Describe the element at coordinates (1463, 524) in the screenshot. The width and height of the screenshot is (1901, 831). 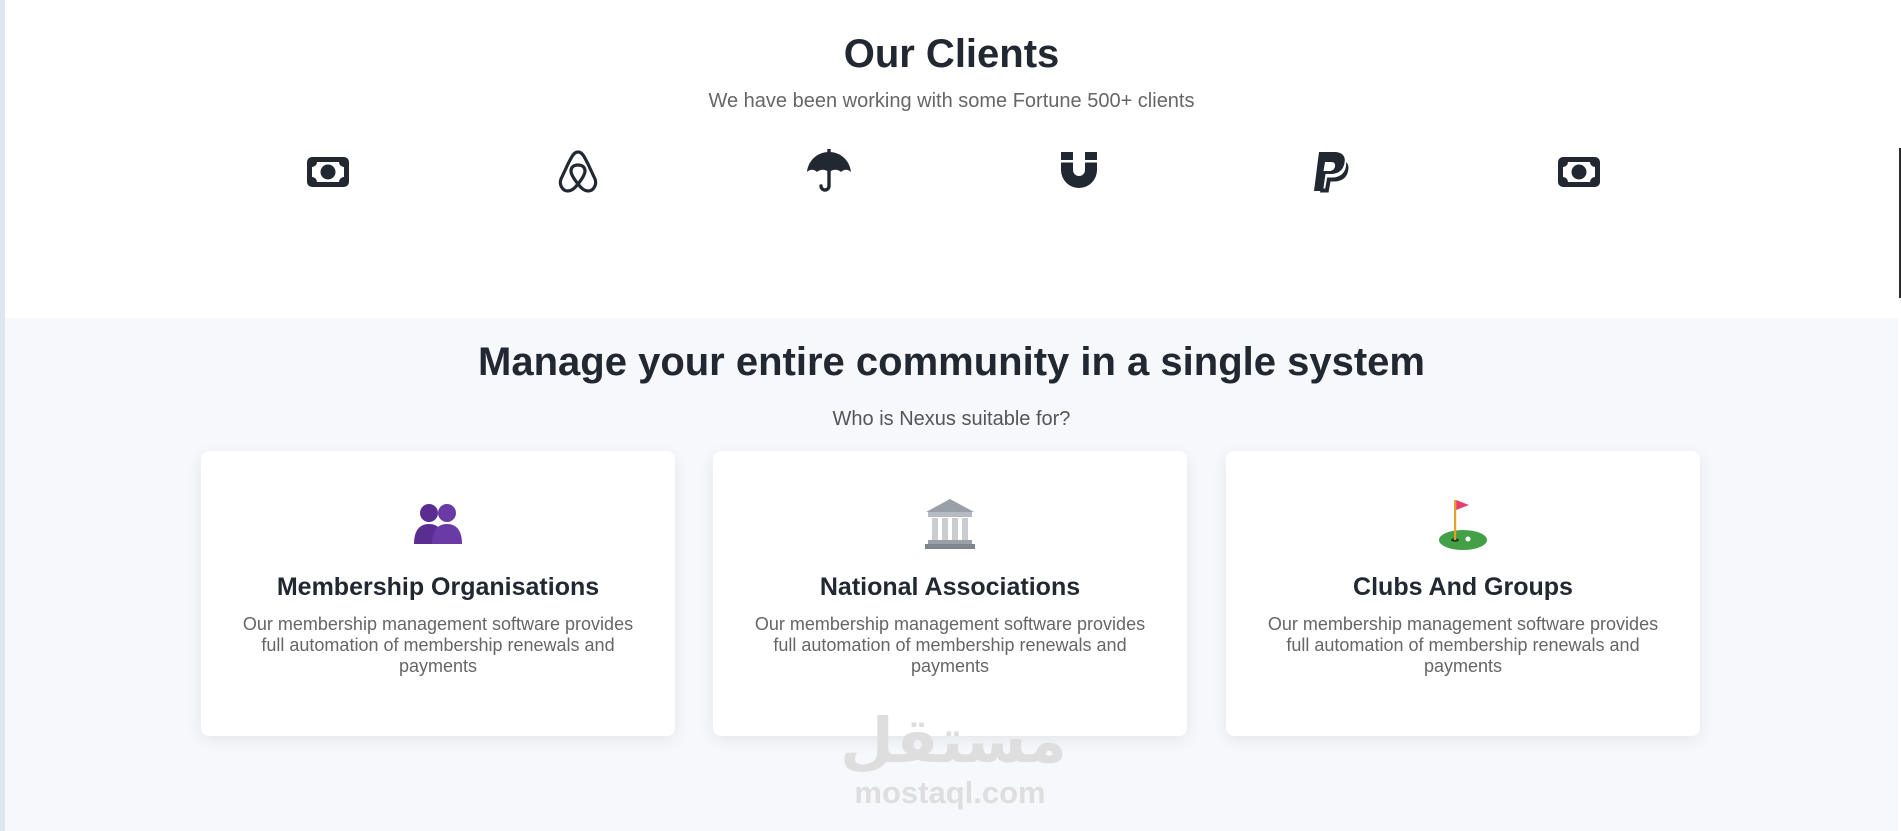
I see `golf-flag-icon` at that location.